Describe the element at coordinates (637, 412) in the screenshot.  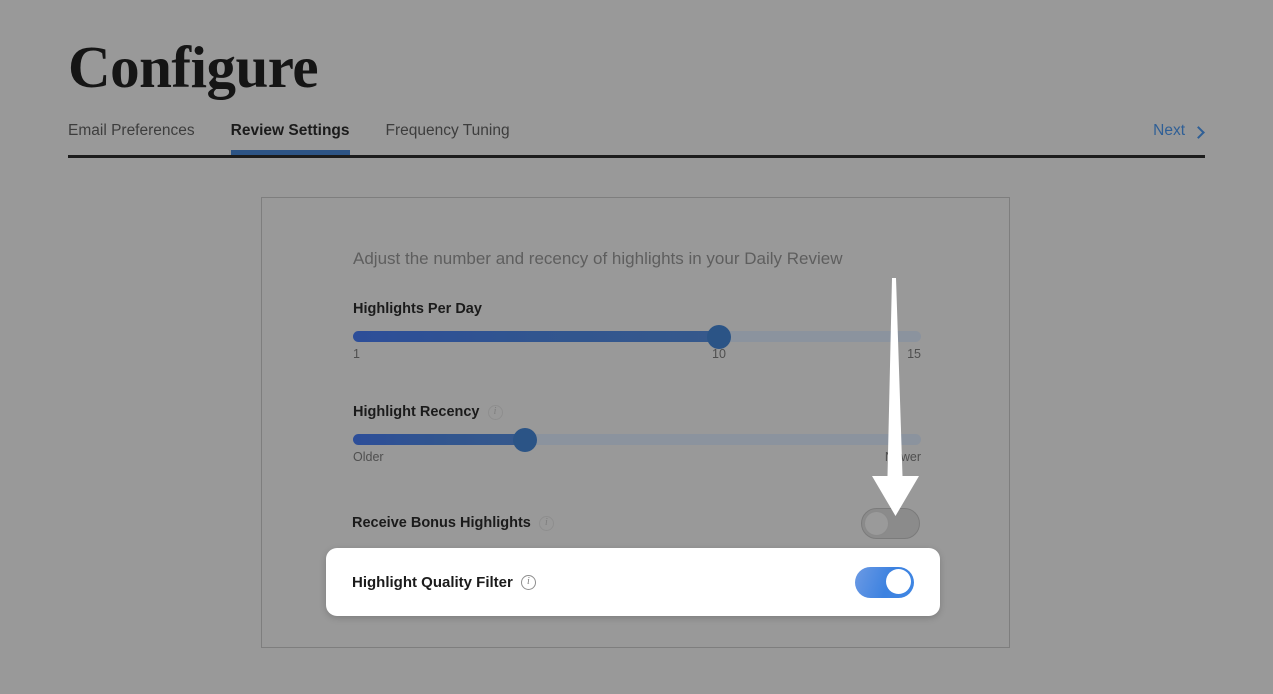
I see `setting-label: Highlight Recency i` at that location.